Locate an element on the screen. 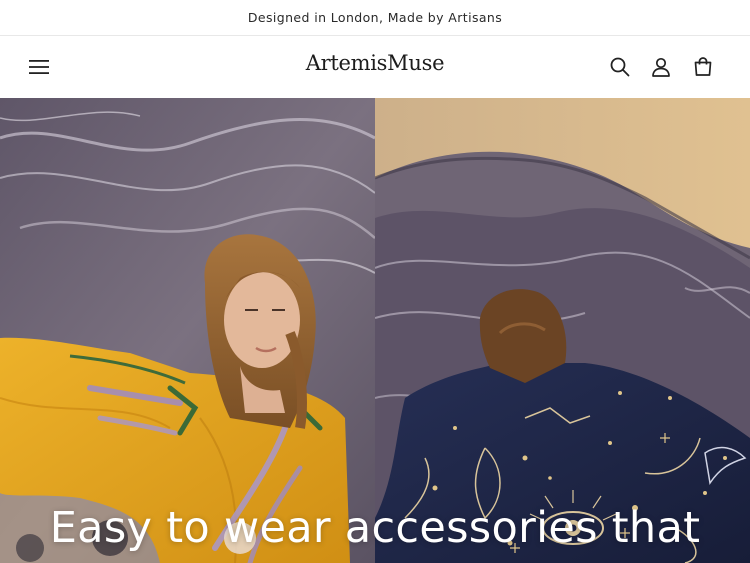 The height and width of the screenshot is (563, 750). cart-icon is located at coordinates (703, 66).